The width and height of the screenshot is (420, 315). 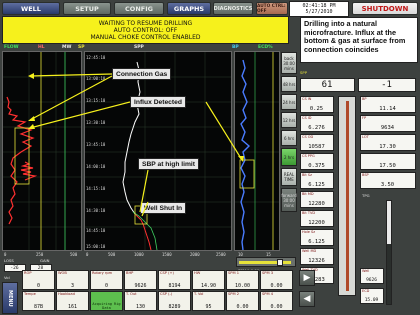 What do you see at coordinates (74, 254) in the screenshot?
I see `left-axis-2: 500` at bounding box center [74, 254].